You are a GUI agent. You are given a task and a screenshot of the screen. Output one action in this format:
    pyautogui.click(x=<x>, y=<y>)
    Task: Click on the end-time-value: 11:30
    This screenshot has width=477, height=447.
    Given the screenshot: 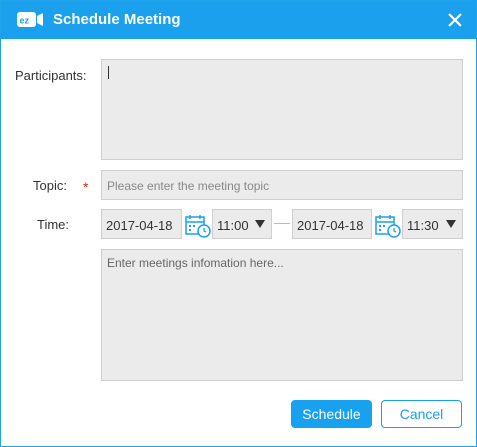 What is the action you would take?
    pyautogui.click(x=423, y=225)
    